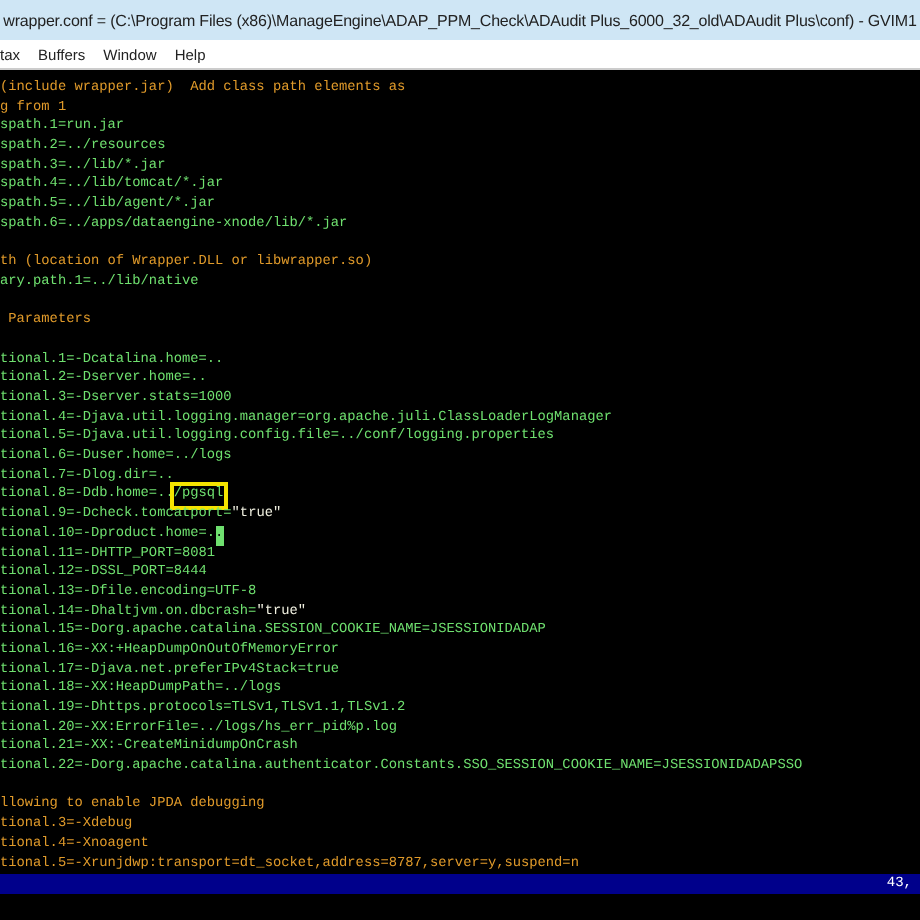 Image resolution: width=920 pixels, height=920 pixels. What do you see at coordinates (460, 20) in the screenshot?
I see `window-title: wrapper.conf = (C:\Program Files (x86)\ManageEngine\ADAP_PPM_Check\ADAudit Plus_6000_32_old\ADAudit Plus\conf) - GVIM1` at bounding box center [460, 20].